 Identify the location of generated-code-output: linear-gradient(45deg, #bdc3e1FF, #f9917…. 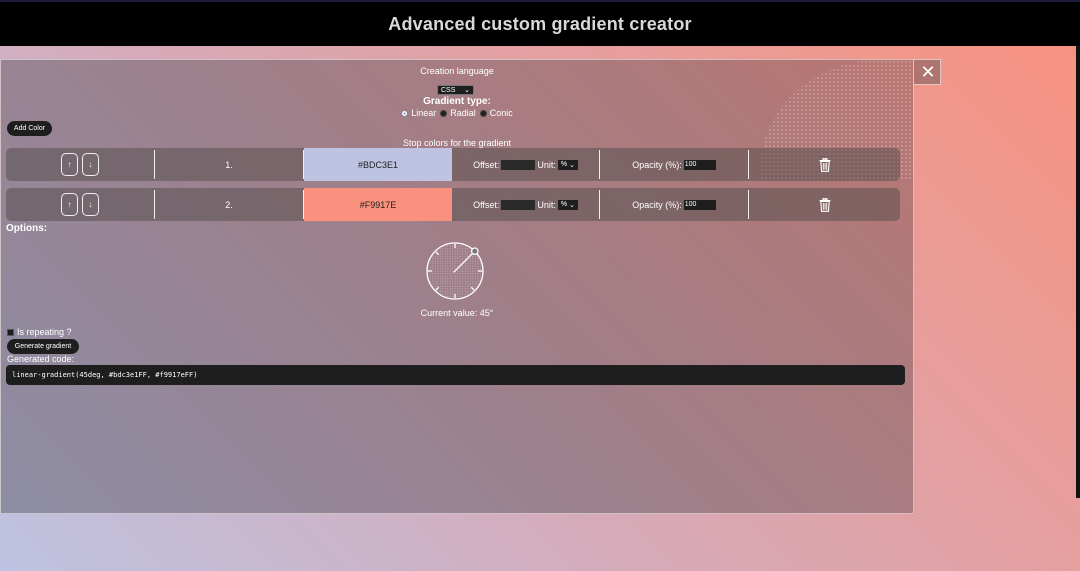
(455, 375).